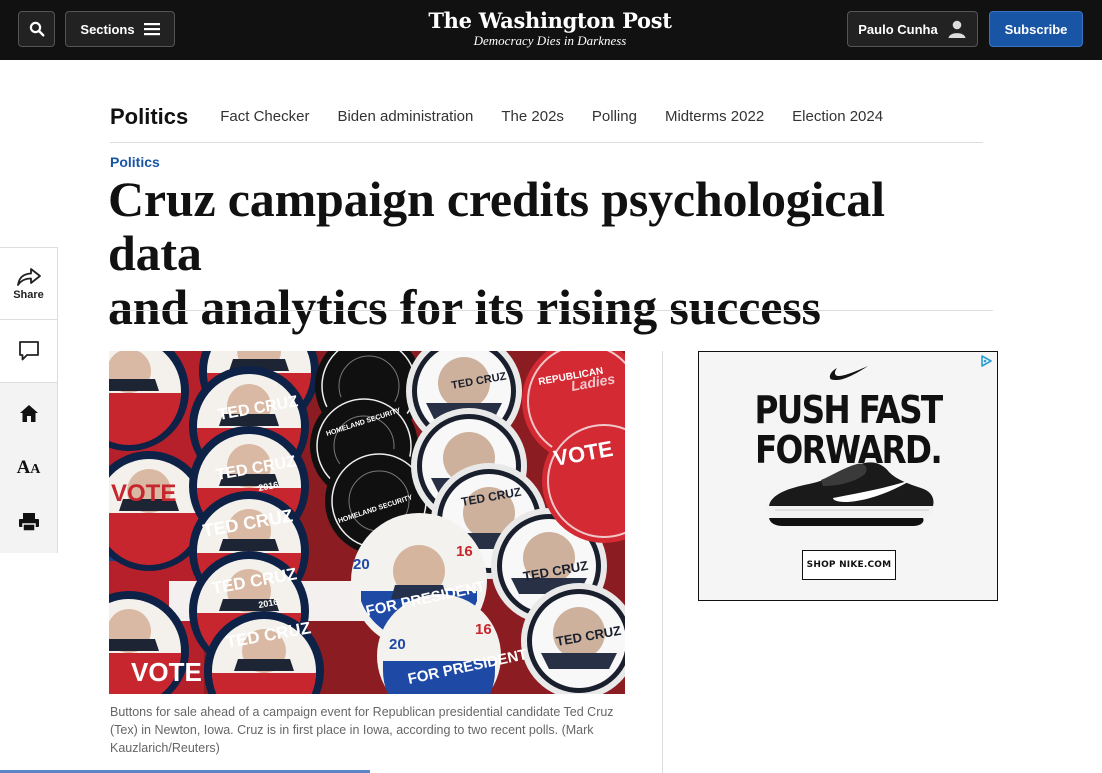 This screenshot has width=1102, height=773. Describe the element at coordinates (850, 494) in the screenshot. I see `running-shoe-image` at that location.